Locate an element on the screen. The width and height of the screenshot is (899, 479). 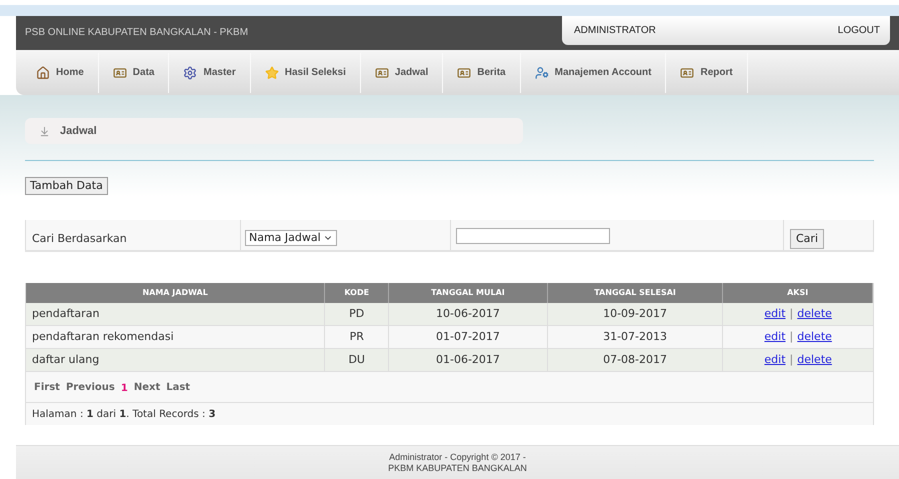
pagination-link: Previous is located at coordinates (90, 387).